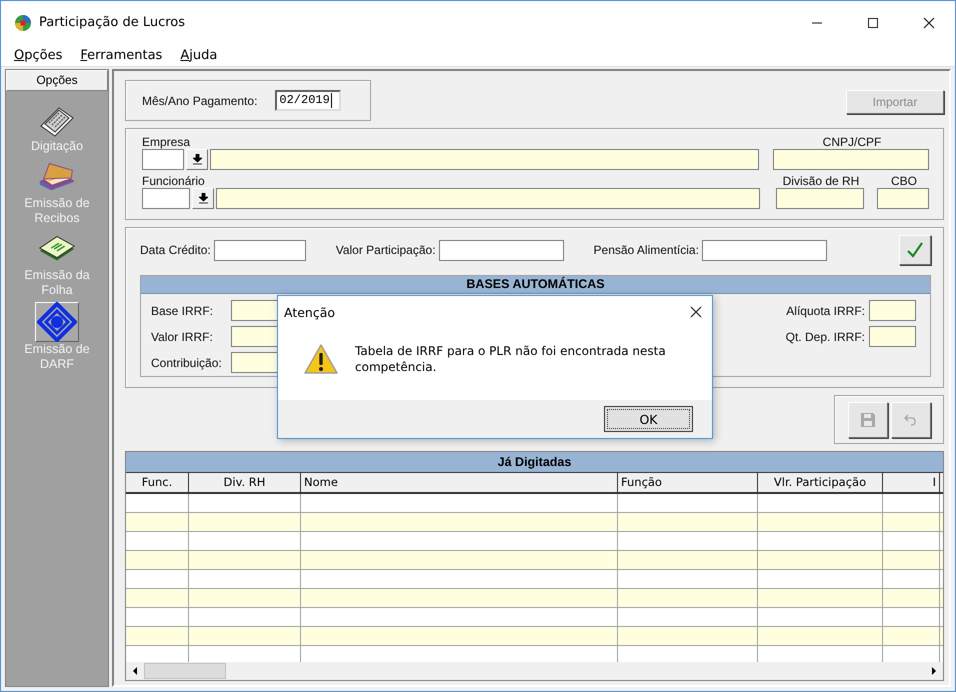 This screenshot has height=692, width=956. Describe the element at coordinates (121, 55) in the screenshot. I see `menu-item: Ferramentas` at that location.